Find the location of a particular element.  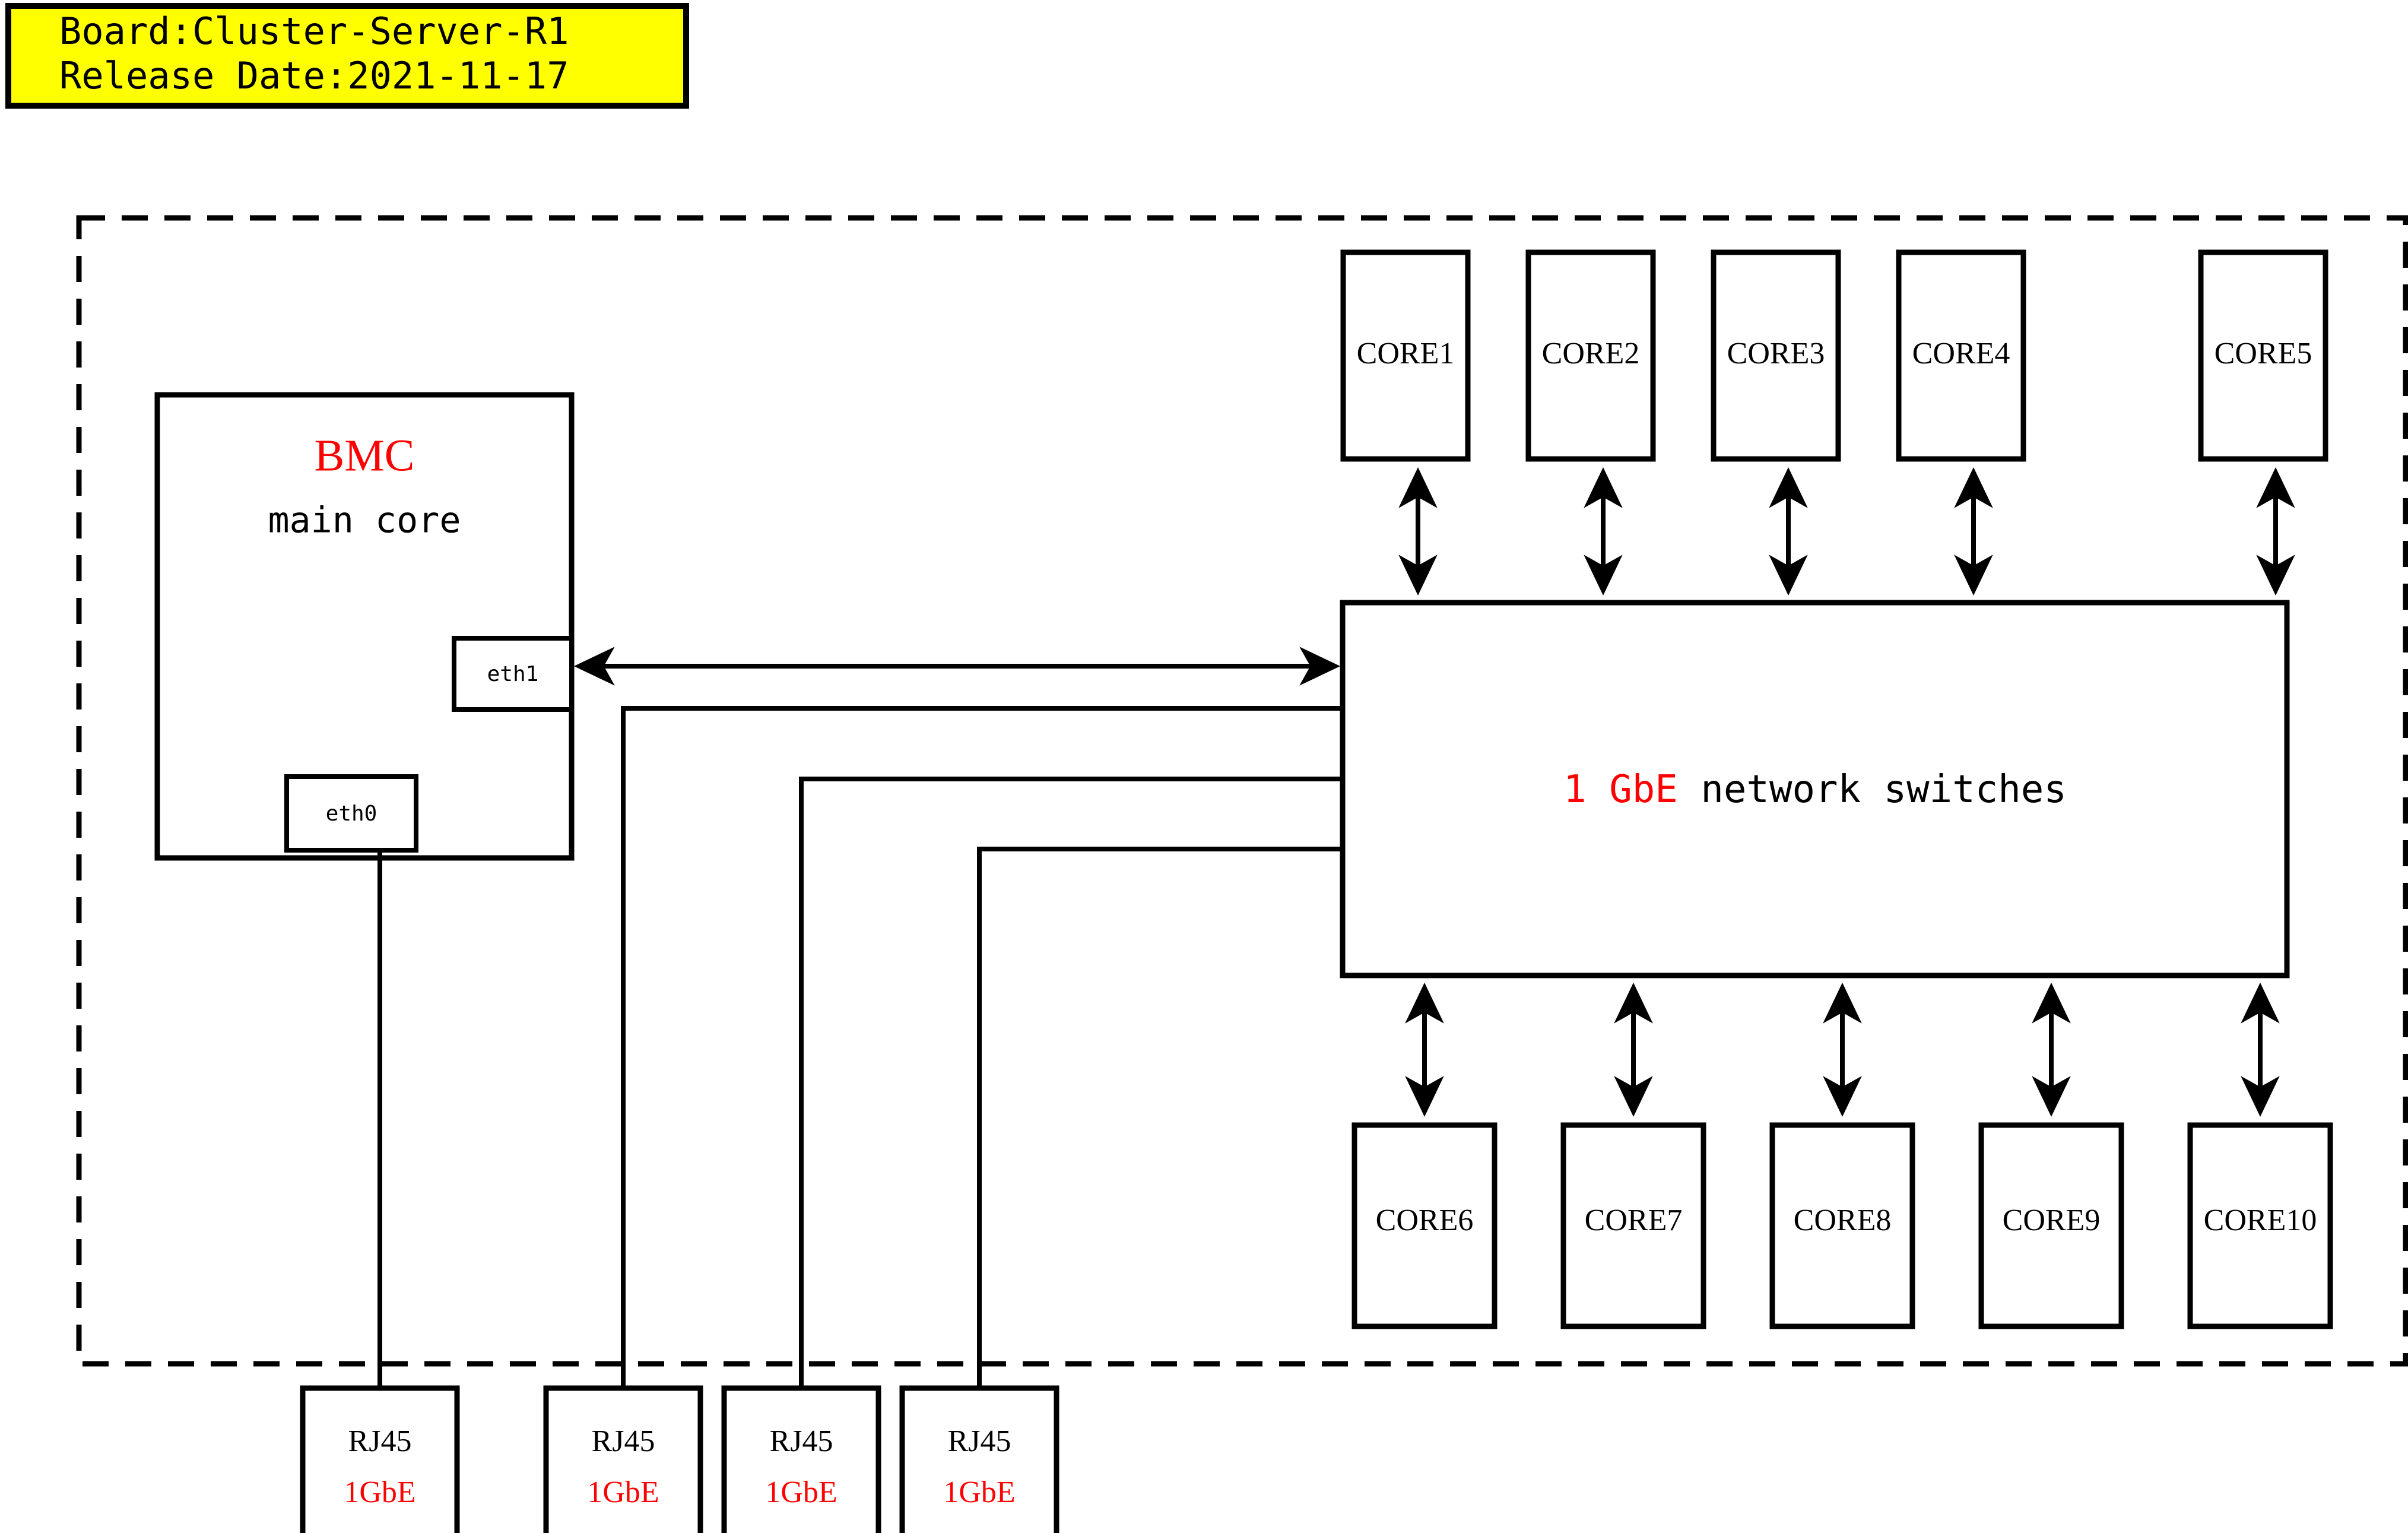

core-box-6: CORE6 is located at coordinates (1424, 1225).